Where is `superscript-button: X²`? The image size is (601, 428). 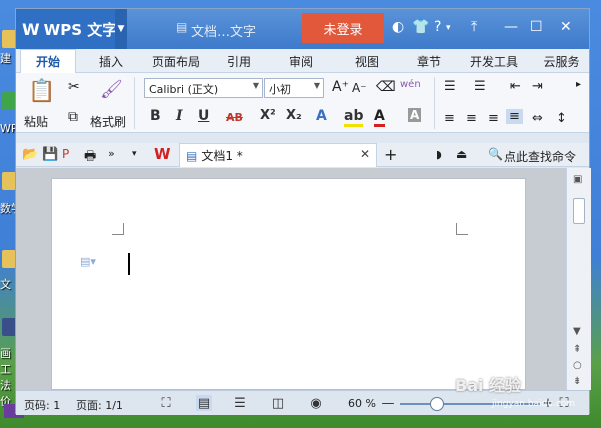
superscript-button: X² is located at coordinates (268, 115).